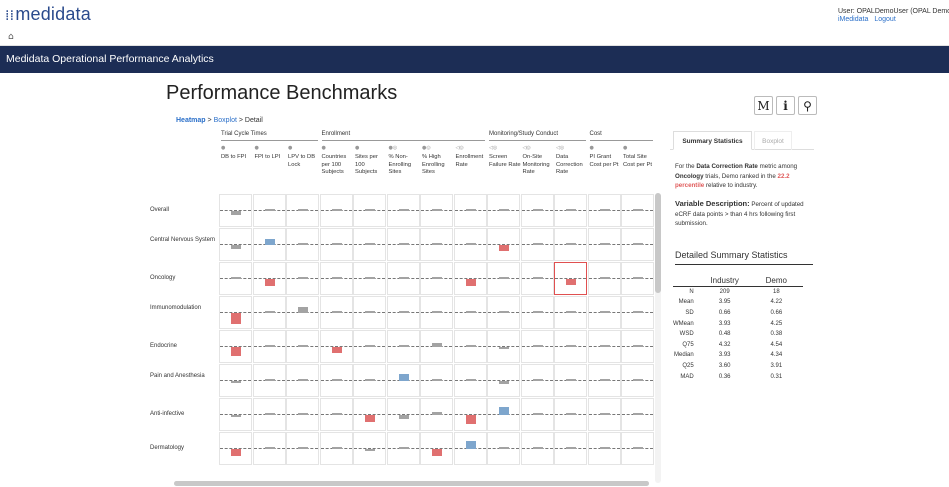 Image resolution: width=949 pixels, height=487 pixels. Describe the element at coordinates (785, 105) in the screenshot. I see `info-button: i` at that location.